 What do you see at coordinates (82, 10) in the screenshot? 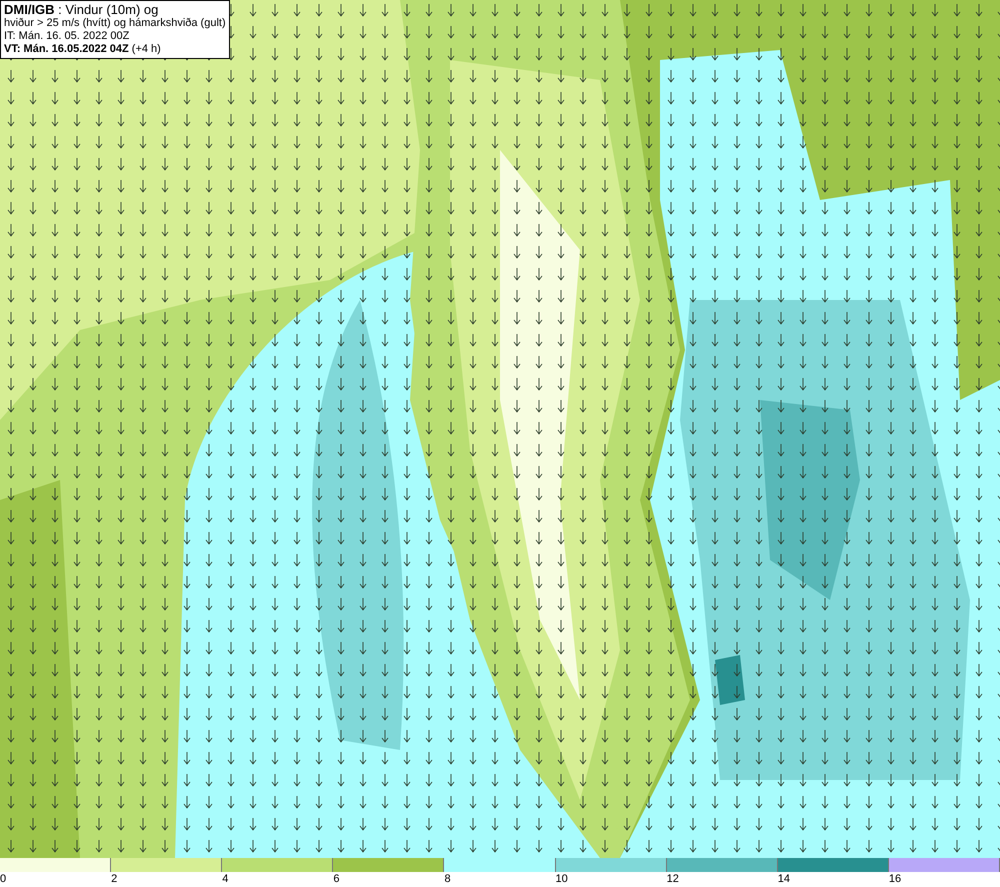
I see `info-text: DMI/IGB : Vindur (10m) og` at bounding box center [82, 10].